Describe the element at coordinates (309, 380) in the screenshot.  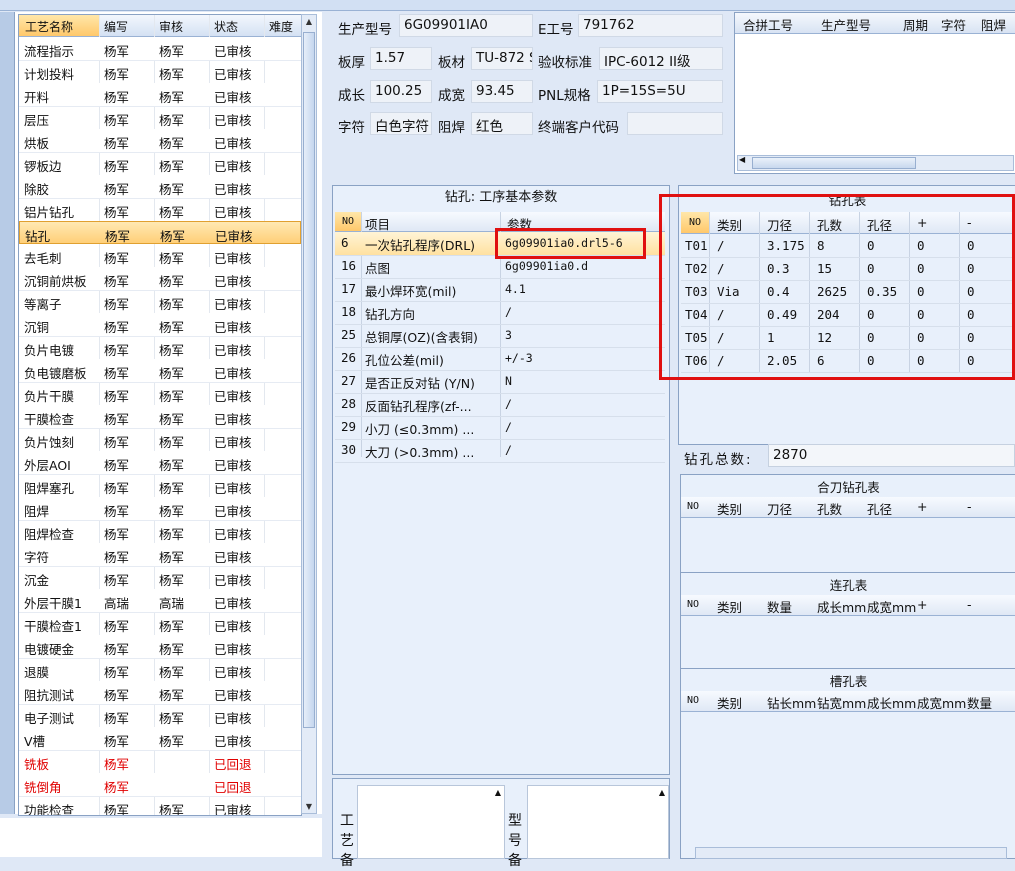
I see `grid-scroll-thumb` at that location.